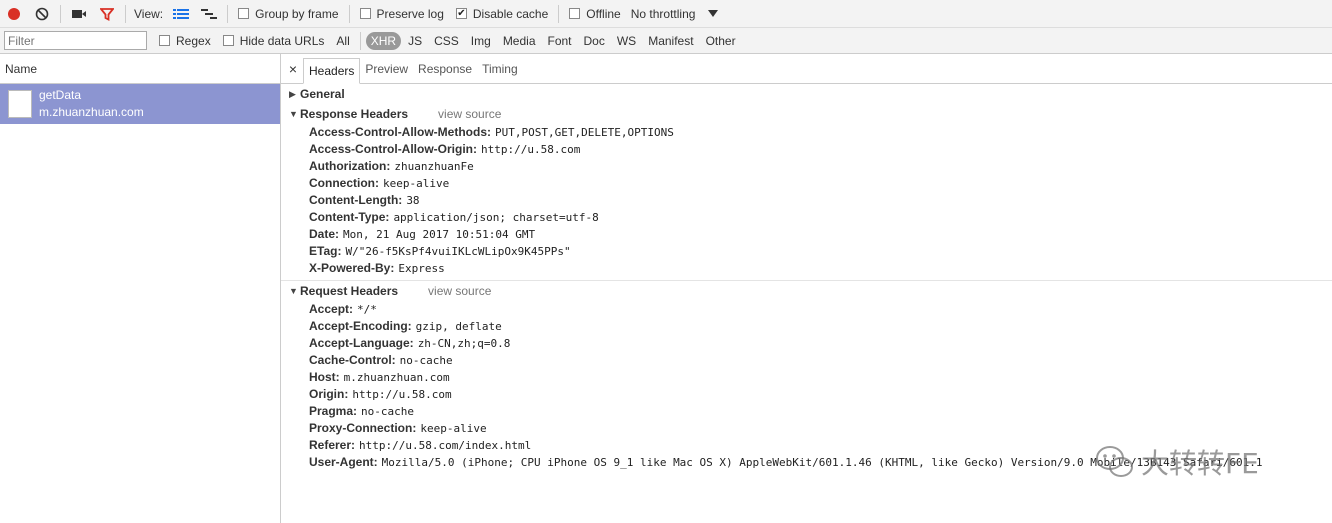 This screenshot has height=523, width=1332. I want to click on close-icon: ×, so click(293, 69).